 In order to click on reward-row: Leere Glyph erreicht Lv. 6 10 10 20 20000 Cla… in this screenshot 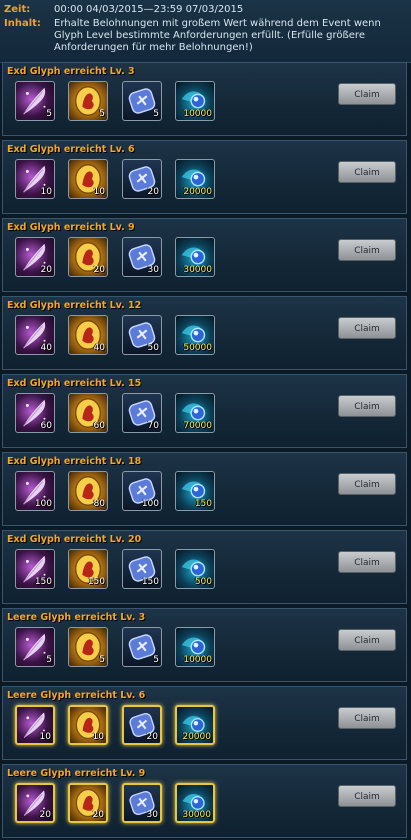, I will do `click(204, 723)`.